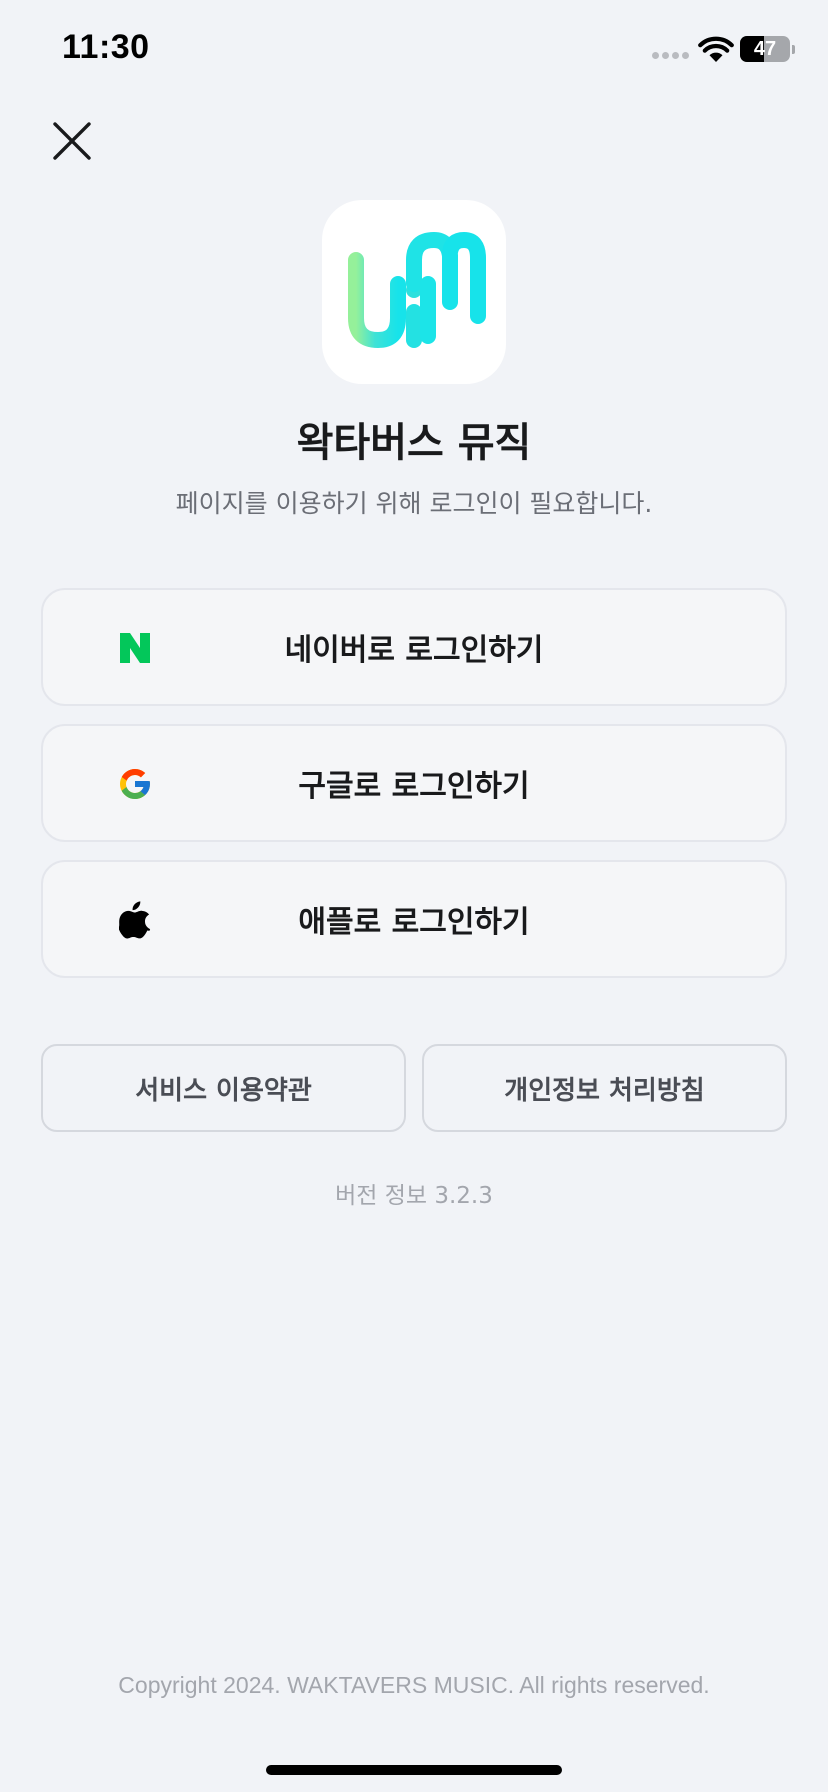  I want to click on privacy-policy-button: 개인정보 처리방침, so click(604, 1088).